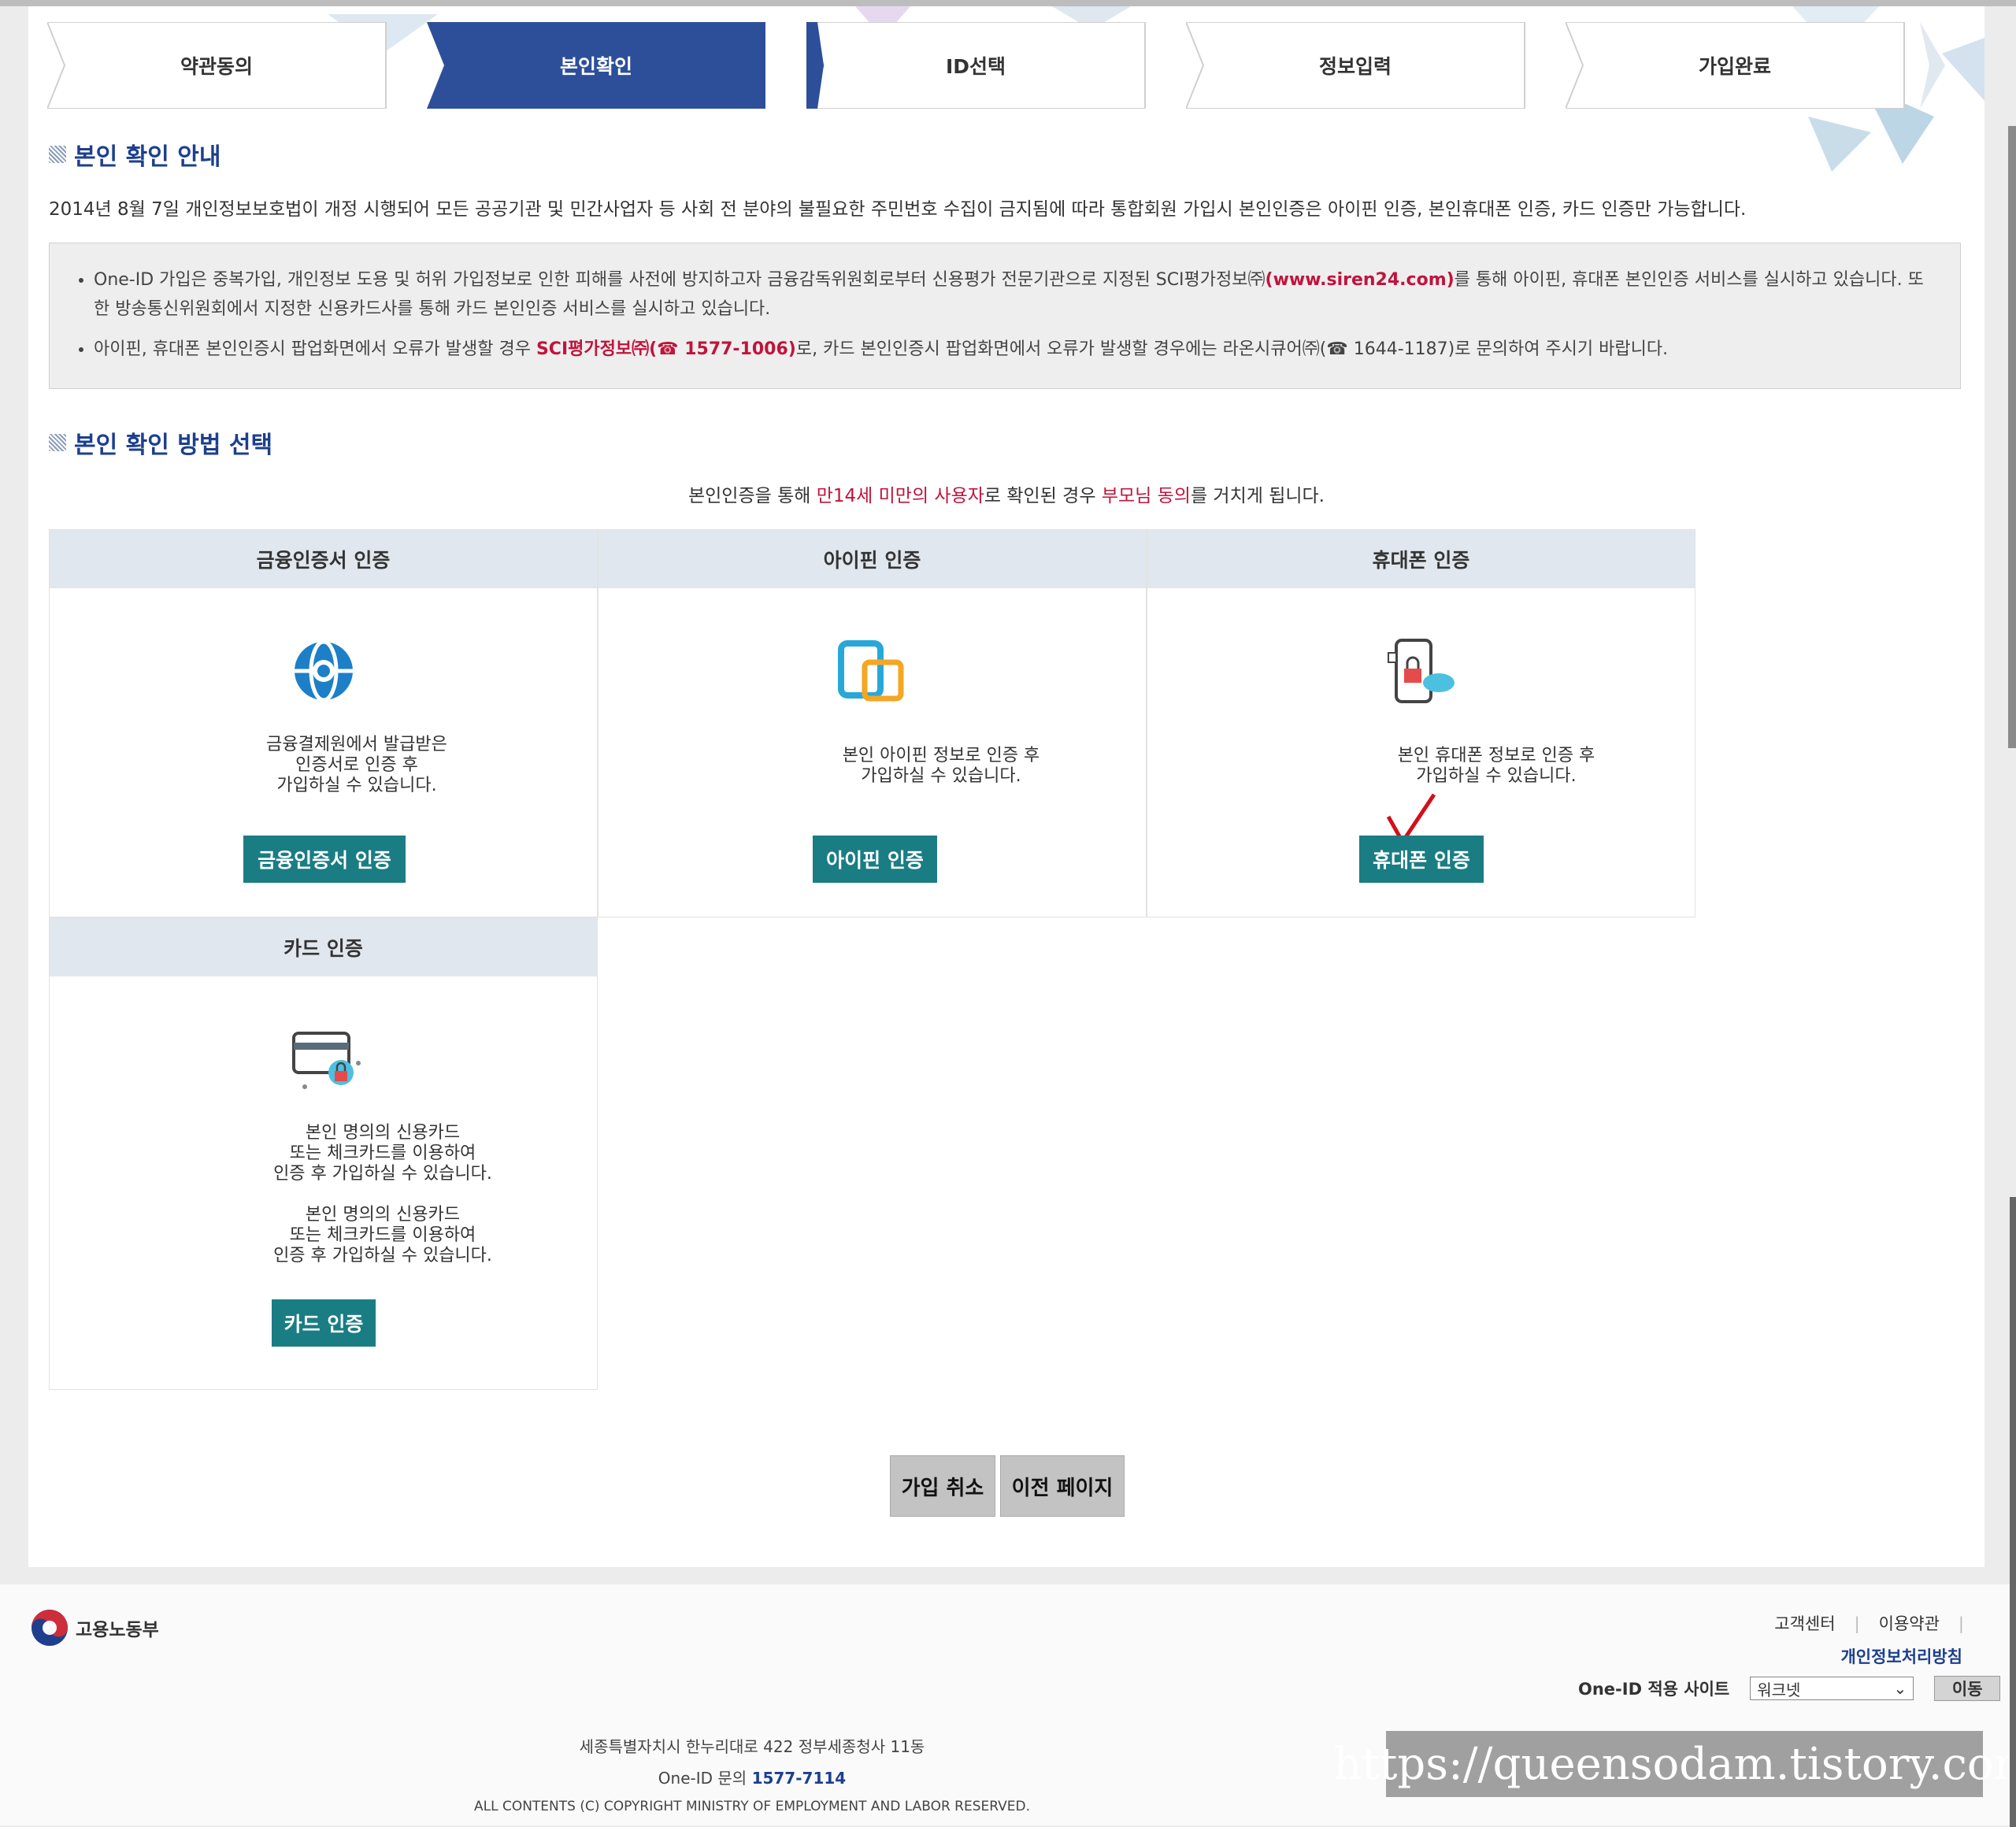 The height and width of the screenshot is (1827, 2016). Describe the element at coordinates (1734, 66) in the screenshot. I see `step-label: 가입완료` at that location.